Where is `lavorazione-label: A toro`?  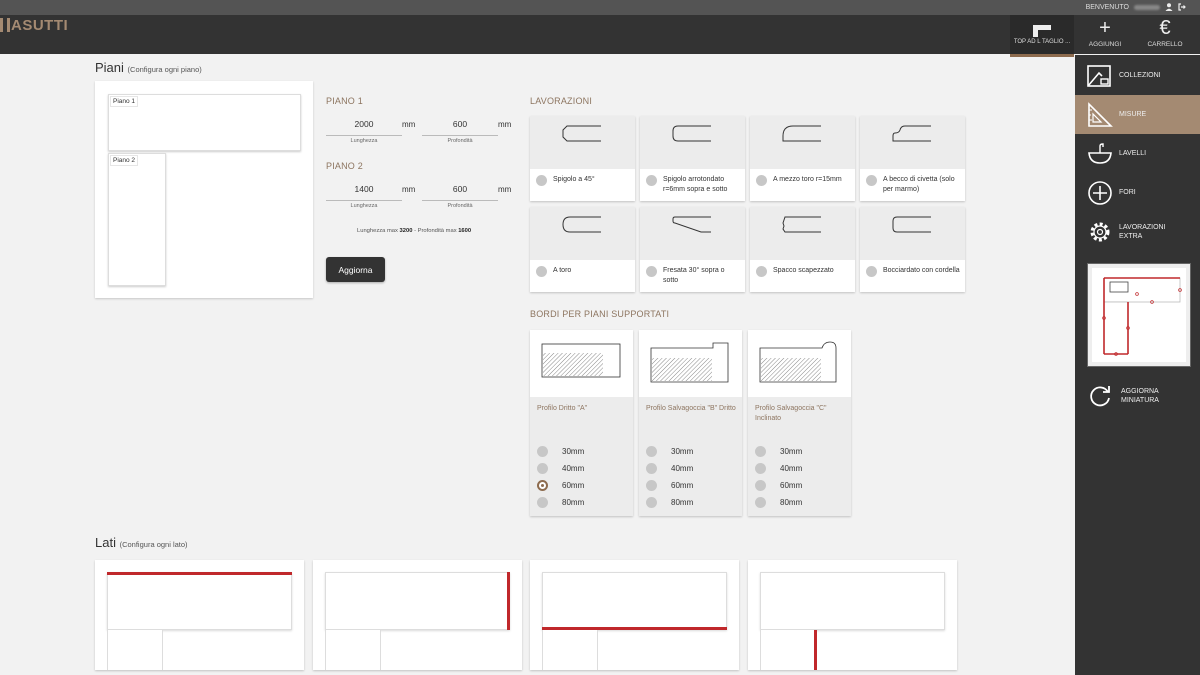
lavorazione-label: A toro is located at coordinates (562, 270).